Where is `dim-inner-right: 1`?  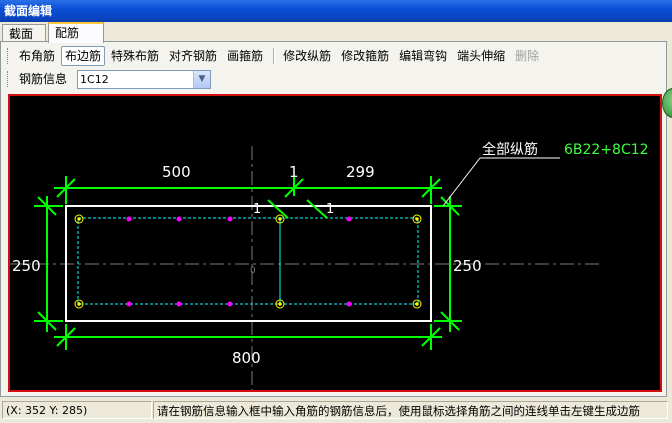
dim-inner-right: 1 is located at coordinates (330, 209).